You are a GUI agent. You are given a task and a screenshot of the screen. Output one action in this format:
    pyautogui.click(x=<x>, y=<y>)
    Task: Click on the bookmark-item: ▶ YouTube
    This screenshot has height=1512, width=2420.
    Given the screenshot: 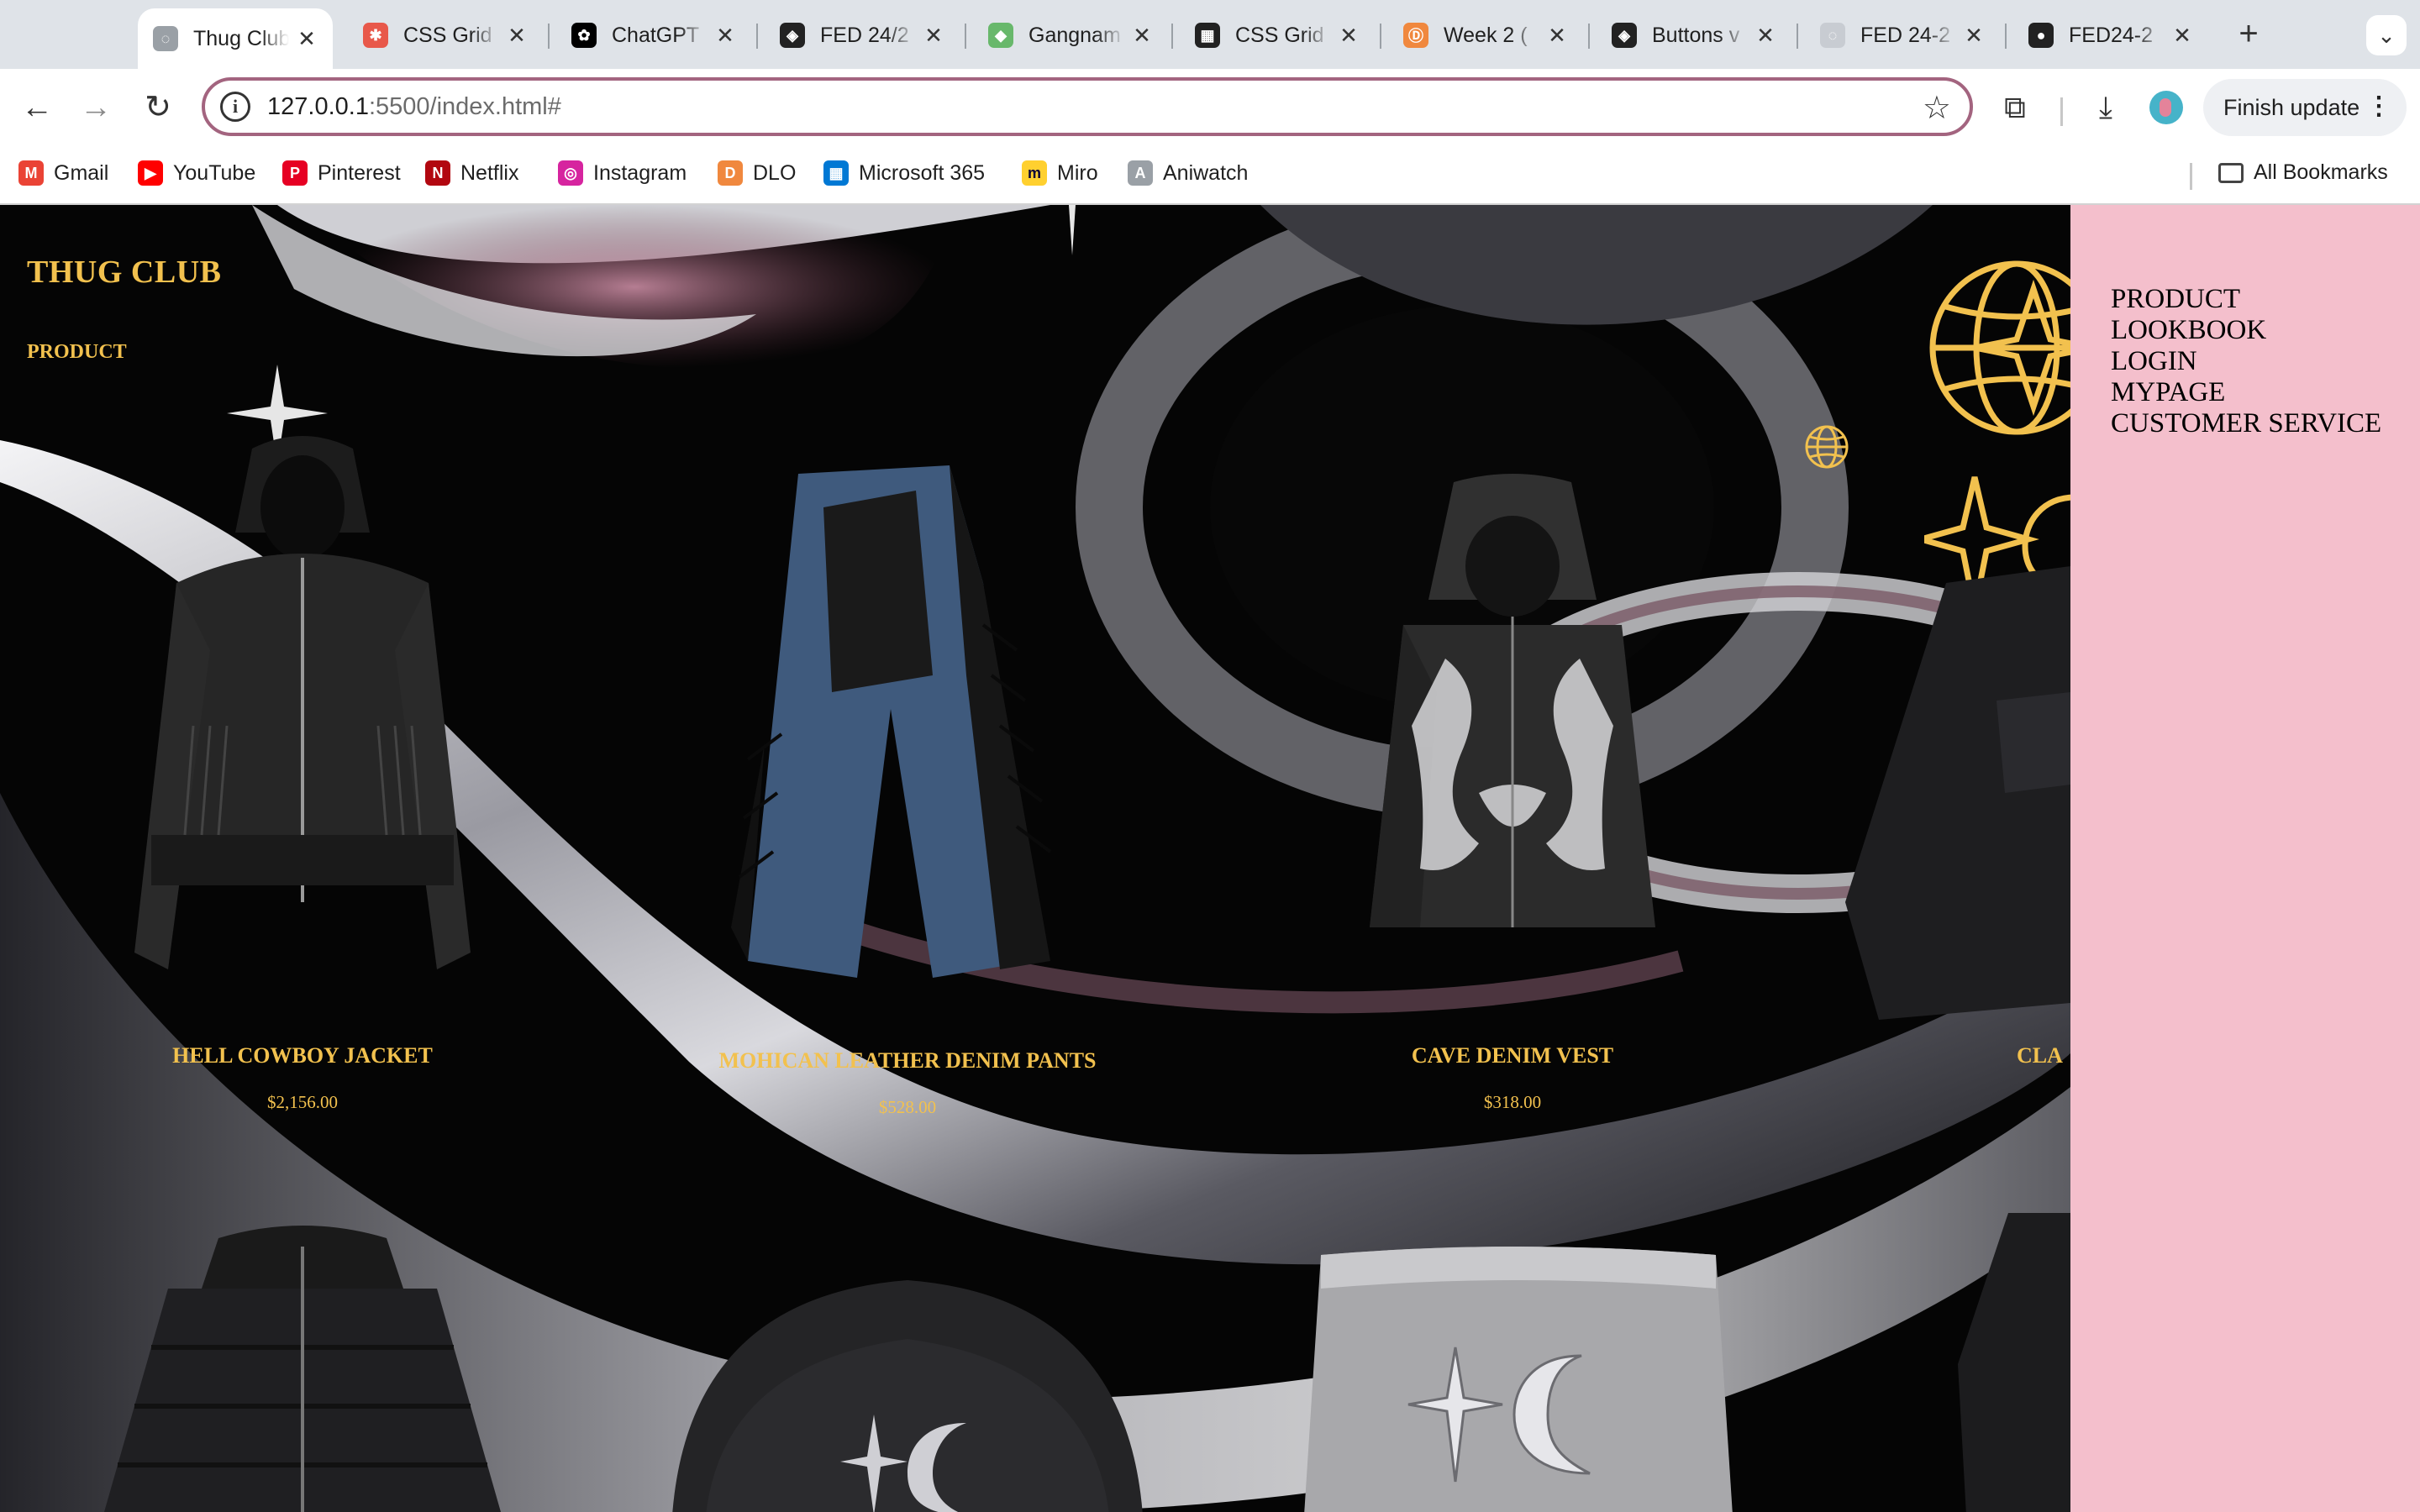 What is the action you would take?
    pyautogui.click(x=196, y=173)
    